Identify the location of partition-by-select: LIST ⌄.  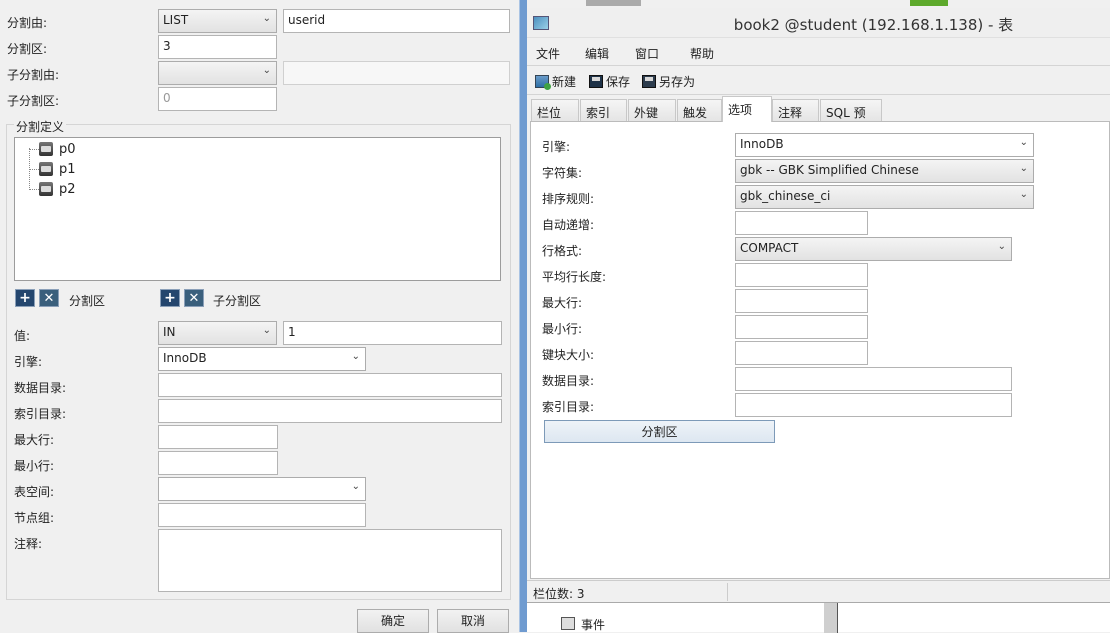
(217, 21).